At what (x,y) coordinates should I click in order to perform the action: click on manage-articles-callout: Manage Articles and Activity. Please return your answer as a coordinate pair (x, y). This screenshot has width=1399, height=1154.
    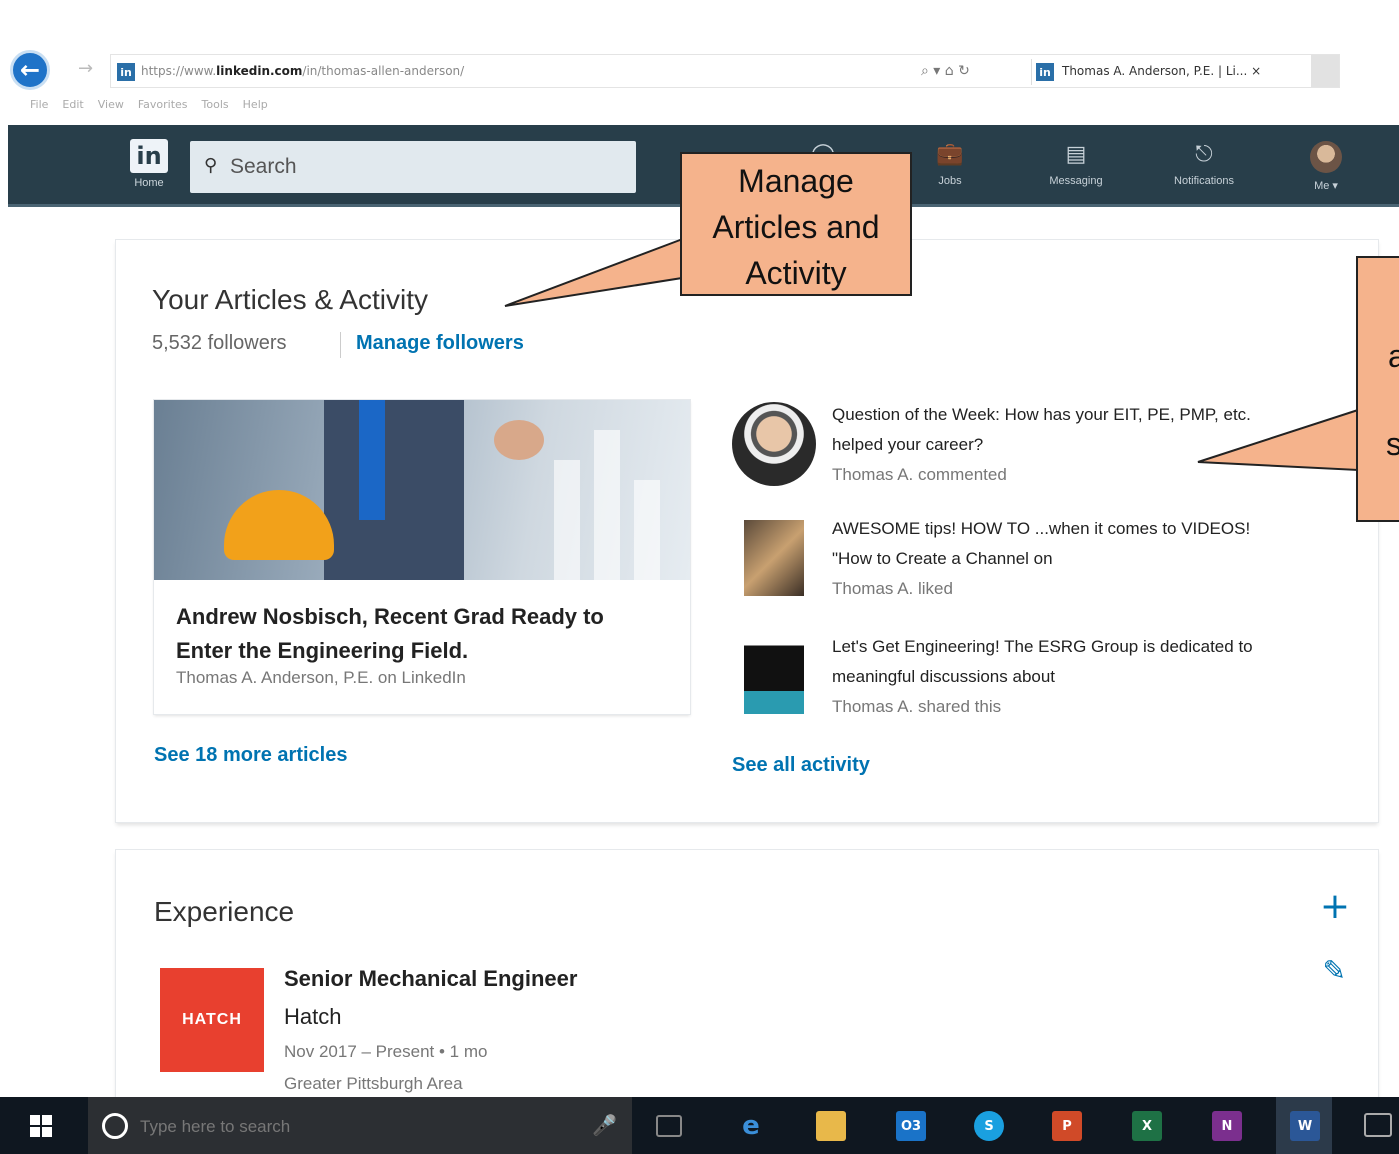
    Looking at the image, I should click on (796, 224).